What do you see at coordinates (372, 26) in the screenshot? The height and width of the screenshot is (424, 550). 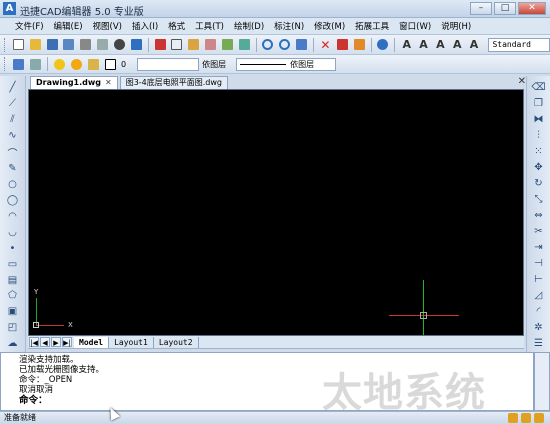 I see `menu-extend-tools: 拓展工具` at bounding box center [372, 26].